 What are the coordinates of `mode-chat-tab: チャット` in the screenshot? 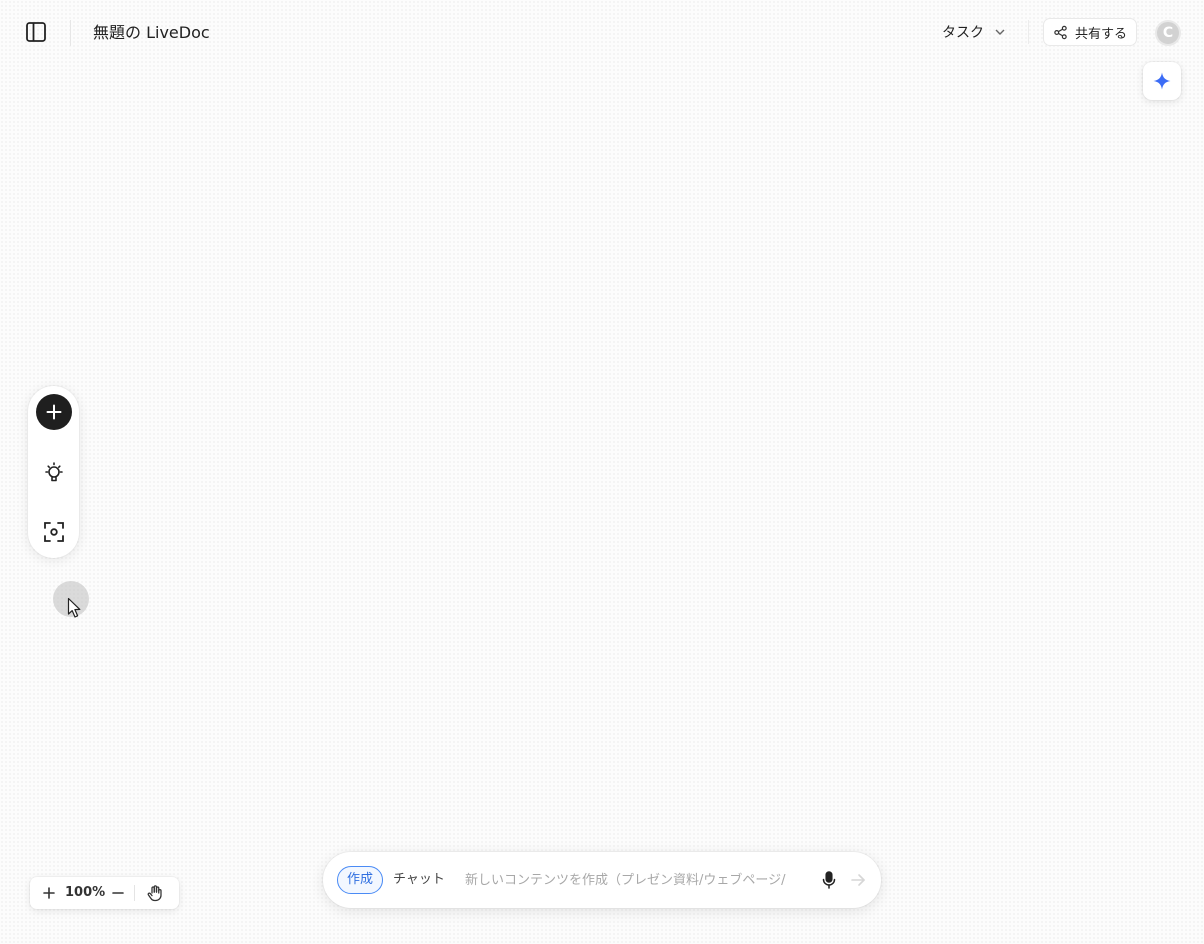 It's located at (419, 880).